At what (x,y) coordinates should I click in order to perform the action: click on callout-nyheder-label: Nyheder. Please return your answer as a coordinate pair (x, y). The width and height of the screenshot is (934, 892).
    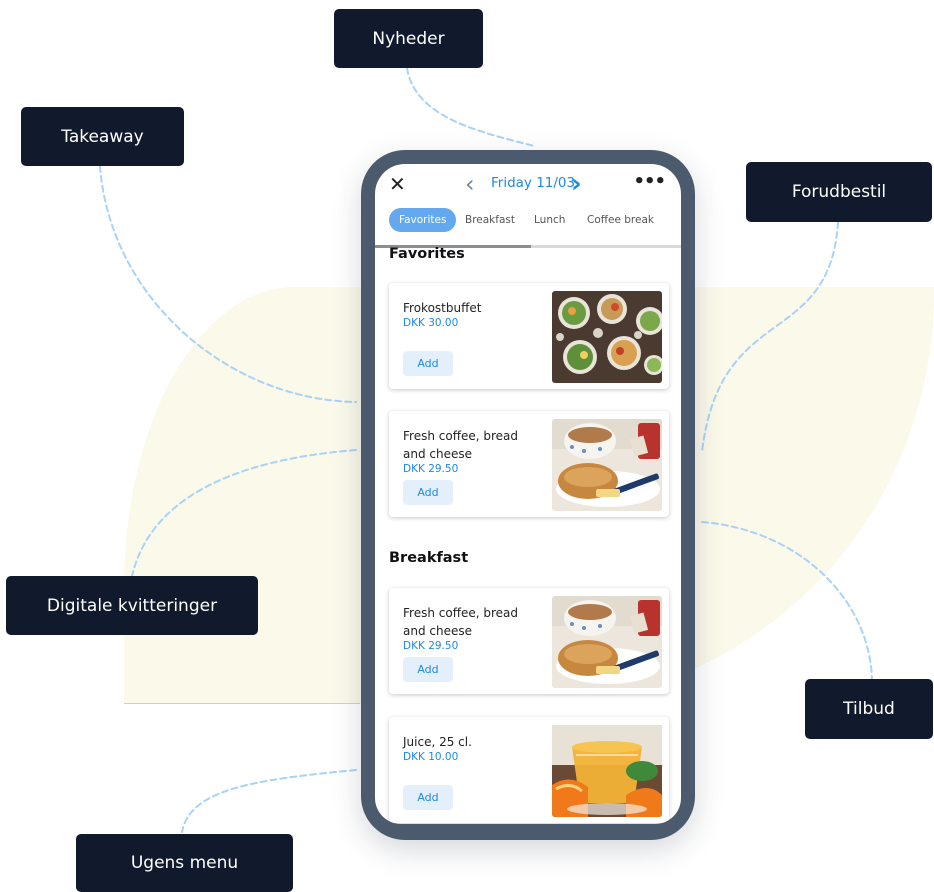
    Looking at the image, I should click on (408, 38).